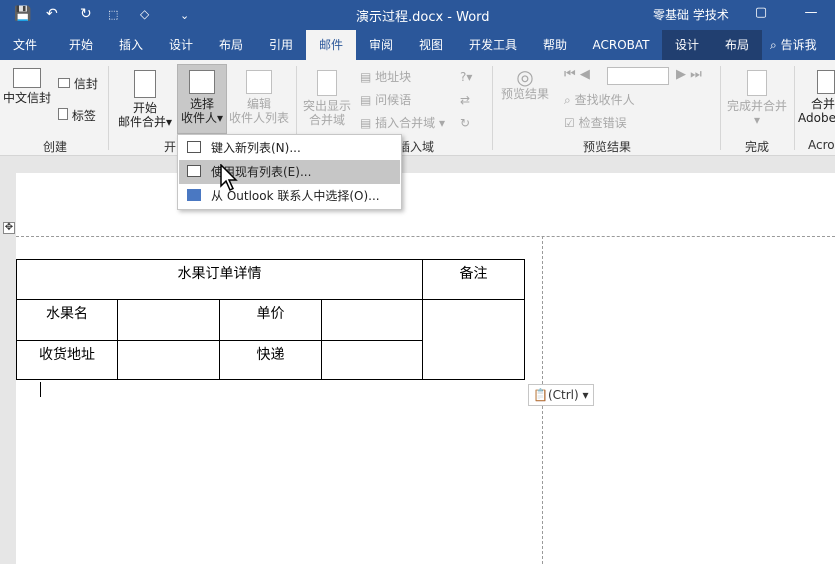 This screenshot has height=564, width=835. Describe the element at coordinates (599, 100) in the screenshot. I see `find-recipient-button: ⌕ 查找收件人` at that location.